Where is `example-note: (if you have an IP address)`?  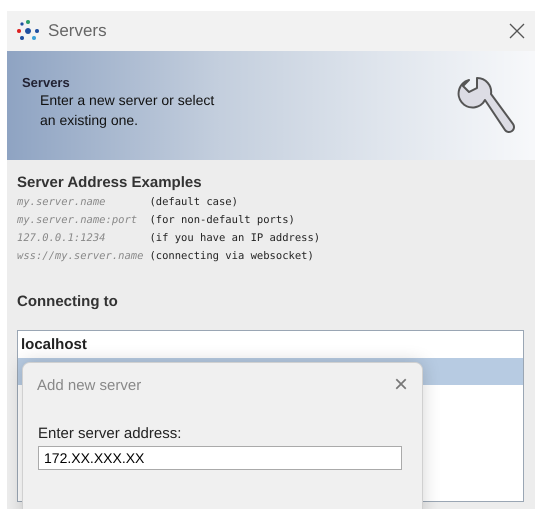 example-note: (if you have an IP address) is located at coordinates (235, 238).